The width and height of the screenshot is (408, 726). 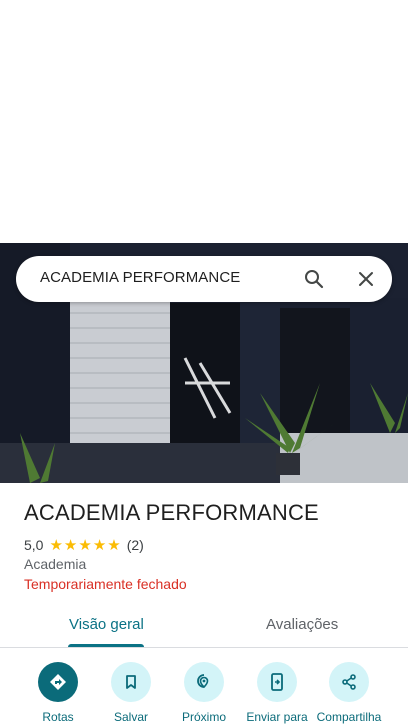 I want to click on tab-reviews: Avaliações, so click(x=302, y=624).